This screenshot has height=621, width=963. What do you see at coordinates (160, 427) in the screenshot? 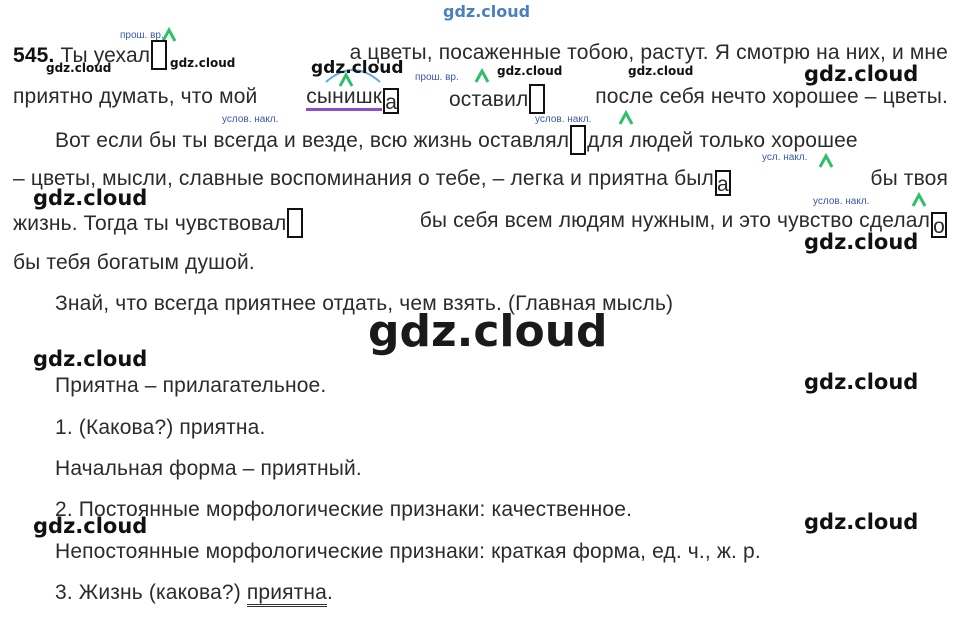
I see `analysis-line-2: 1. (Какова?) приятна.` at bounding box center [160, 427].